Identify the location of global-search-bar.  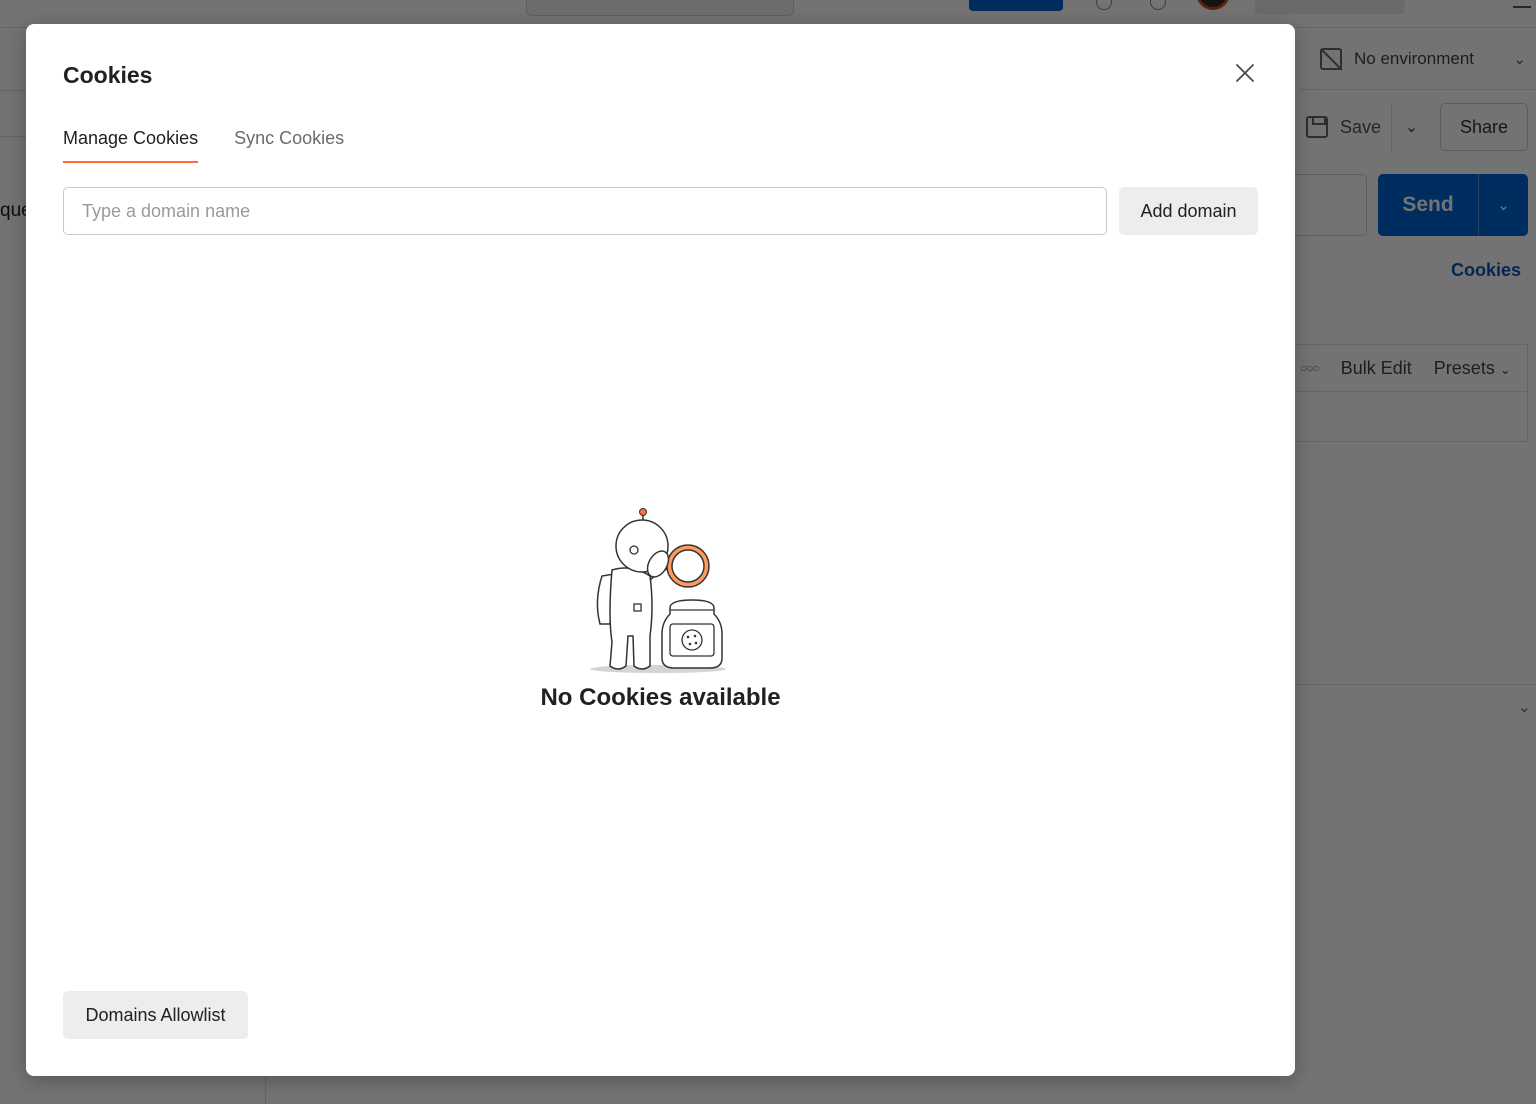
(660, 8).